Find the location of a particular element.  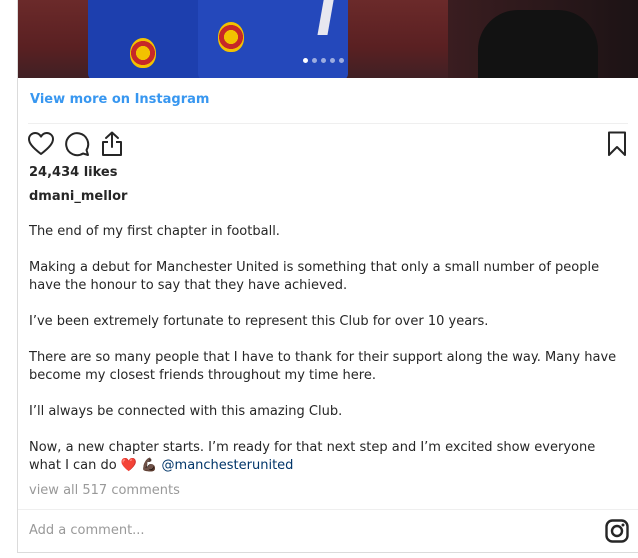

red-heart-emoji-icon: ❤️ is located at coordinates (129, 465).